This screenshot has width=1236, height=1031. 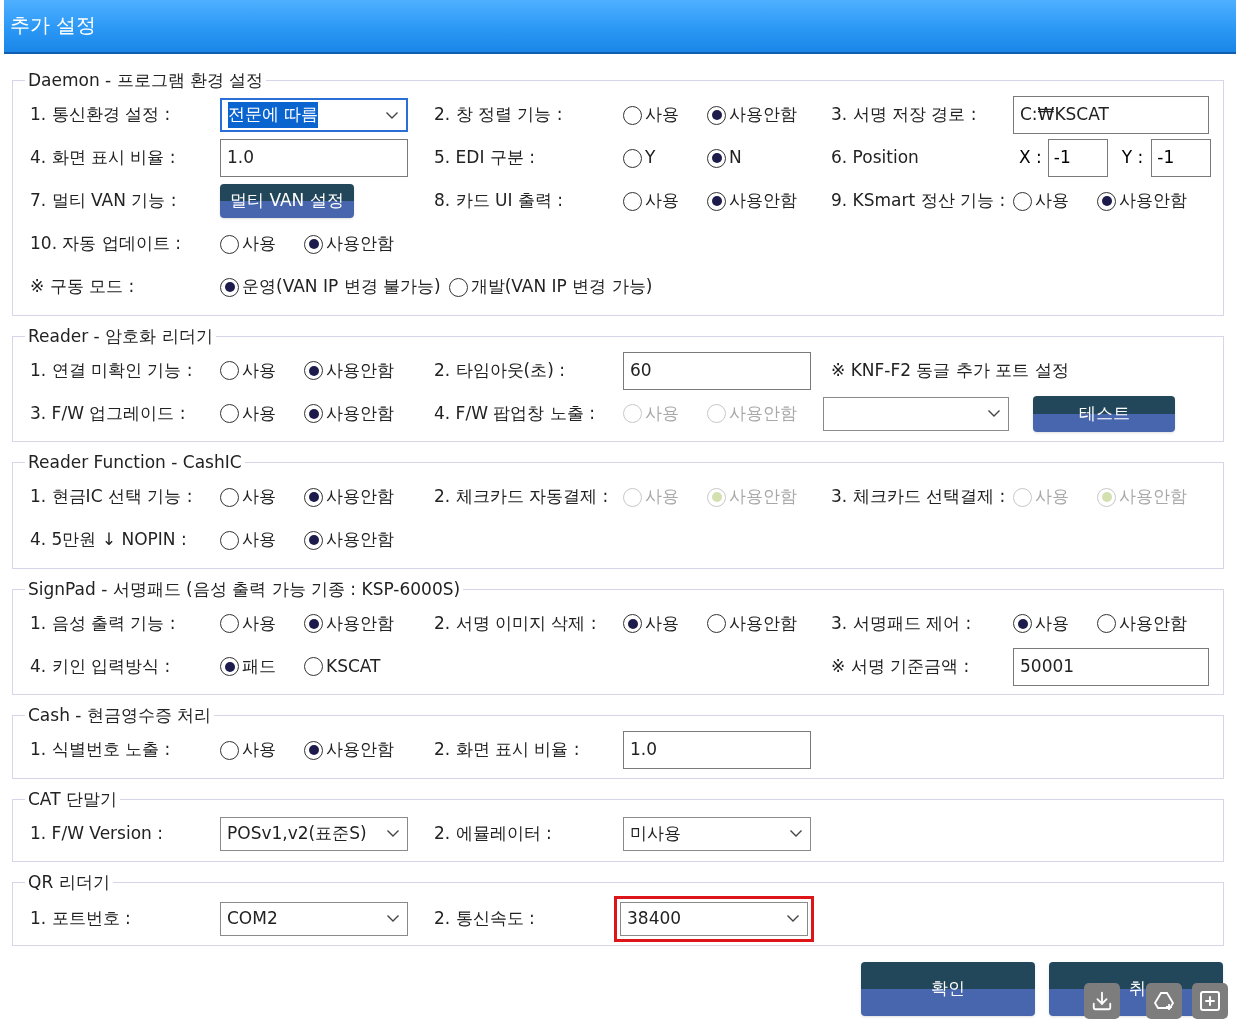 I want to click on dropdown-value: 미사용, so click(x=655, y=833).